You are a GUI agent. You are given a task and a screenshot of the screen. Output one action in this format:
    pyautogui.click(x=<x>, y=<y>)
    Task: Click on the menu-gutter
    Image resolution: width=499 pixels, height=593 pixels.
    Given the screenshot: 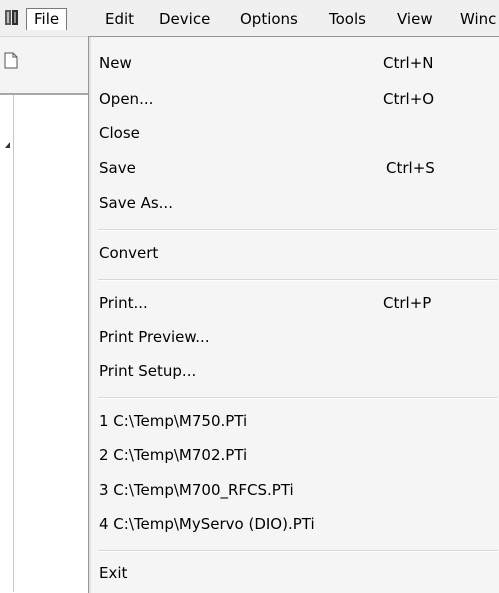 What is the action you would take?
    pyautogui.click(x=90, y=315)
    